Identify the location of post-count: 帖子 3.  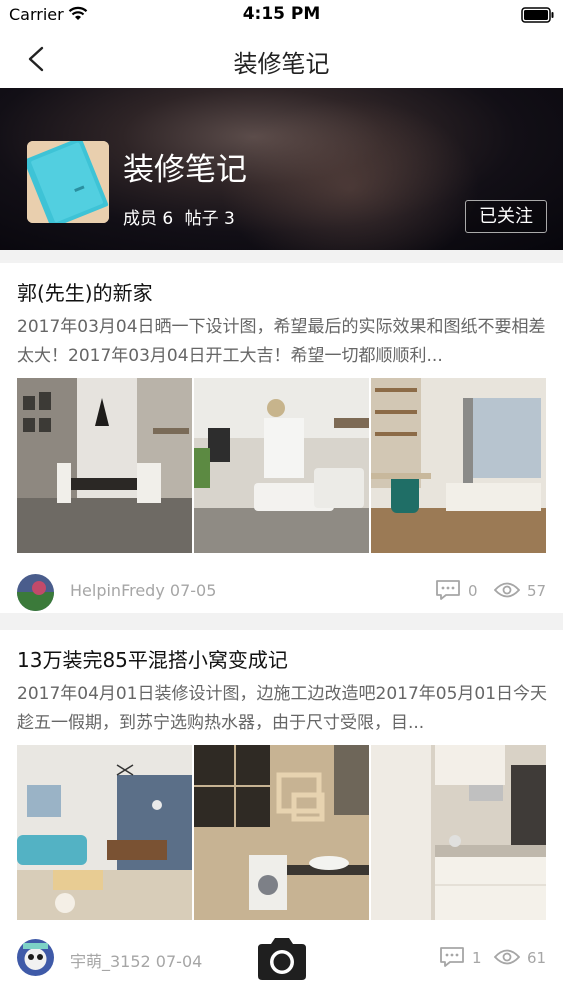
(209, 219).